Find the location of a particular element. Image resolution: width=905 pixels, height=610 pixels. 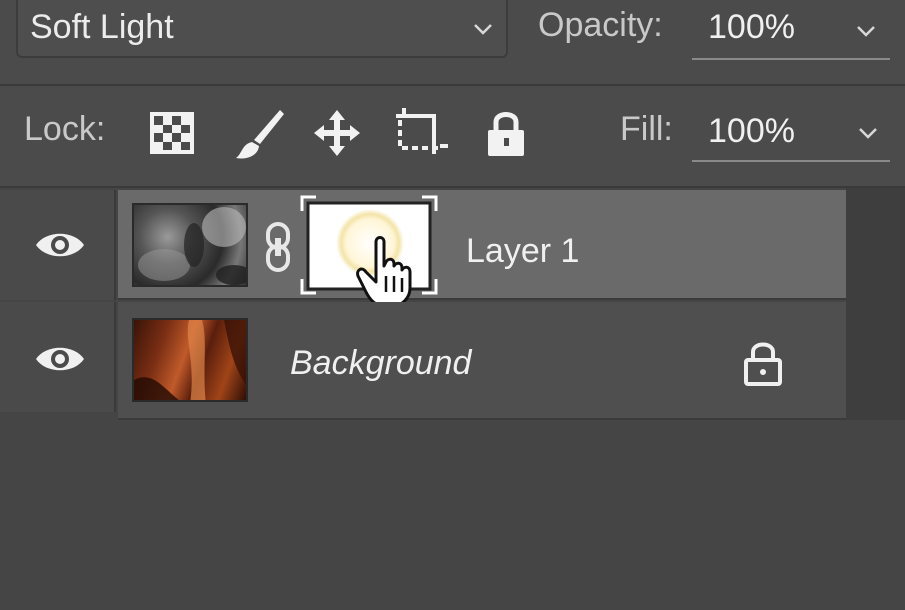

checkerboard-icon is located at coordinates (172, 133).